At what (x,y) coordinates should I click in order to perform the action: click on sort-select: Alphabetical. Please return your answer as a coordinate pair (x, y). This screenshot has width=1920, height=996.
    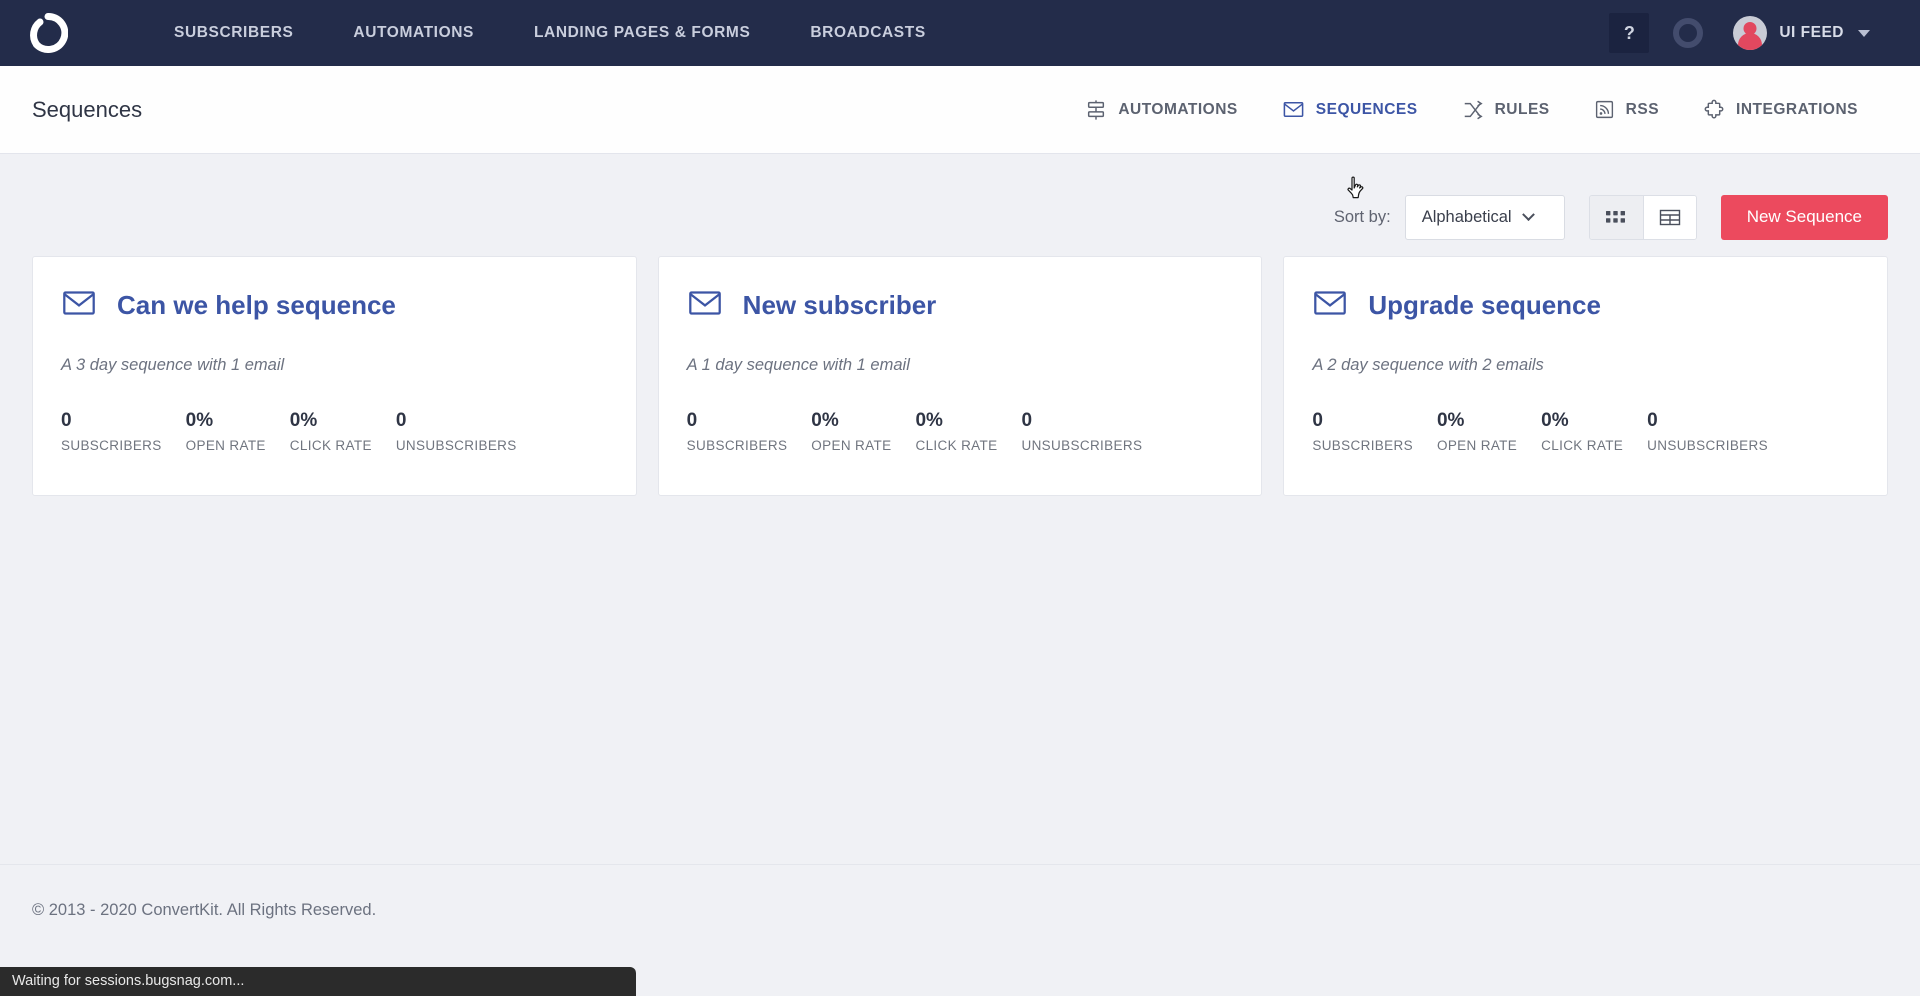
    Looking at the image, I should click on (1484, 217).